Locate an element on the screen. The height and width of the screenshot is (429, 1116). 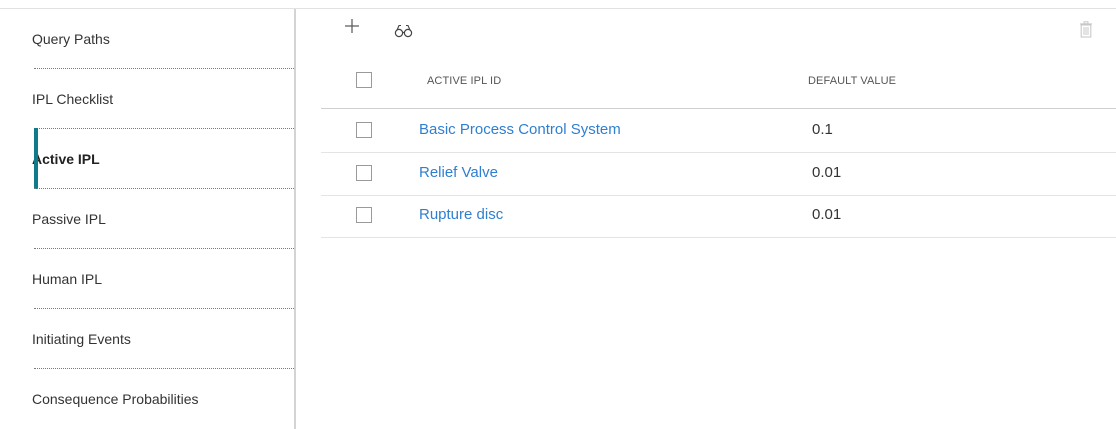
sidebar-item-passive-ipl: Passive IPL is located at coordinates (151, 219).